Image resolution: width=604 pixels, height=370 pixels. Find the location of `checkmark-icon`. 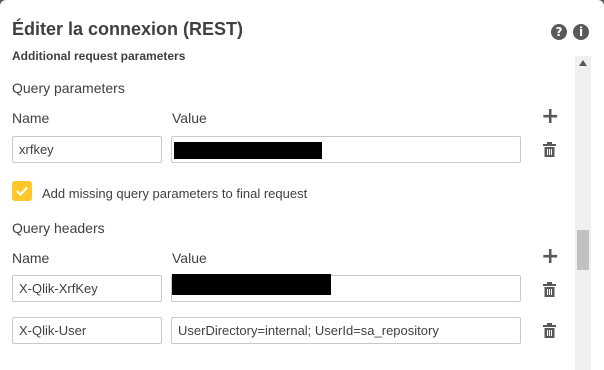

checkmark-icon is located at coordinates (22, 191).